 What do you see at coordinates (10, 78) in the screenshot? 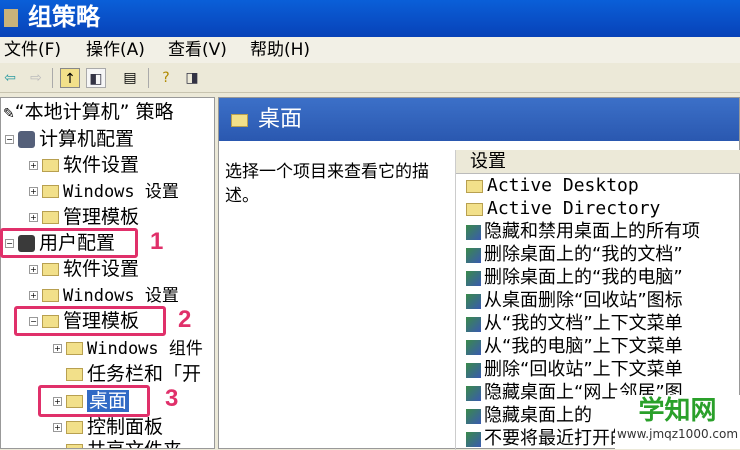
I see `back-icon: ⇦` at bounding box center [10, 78].